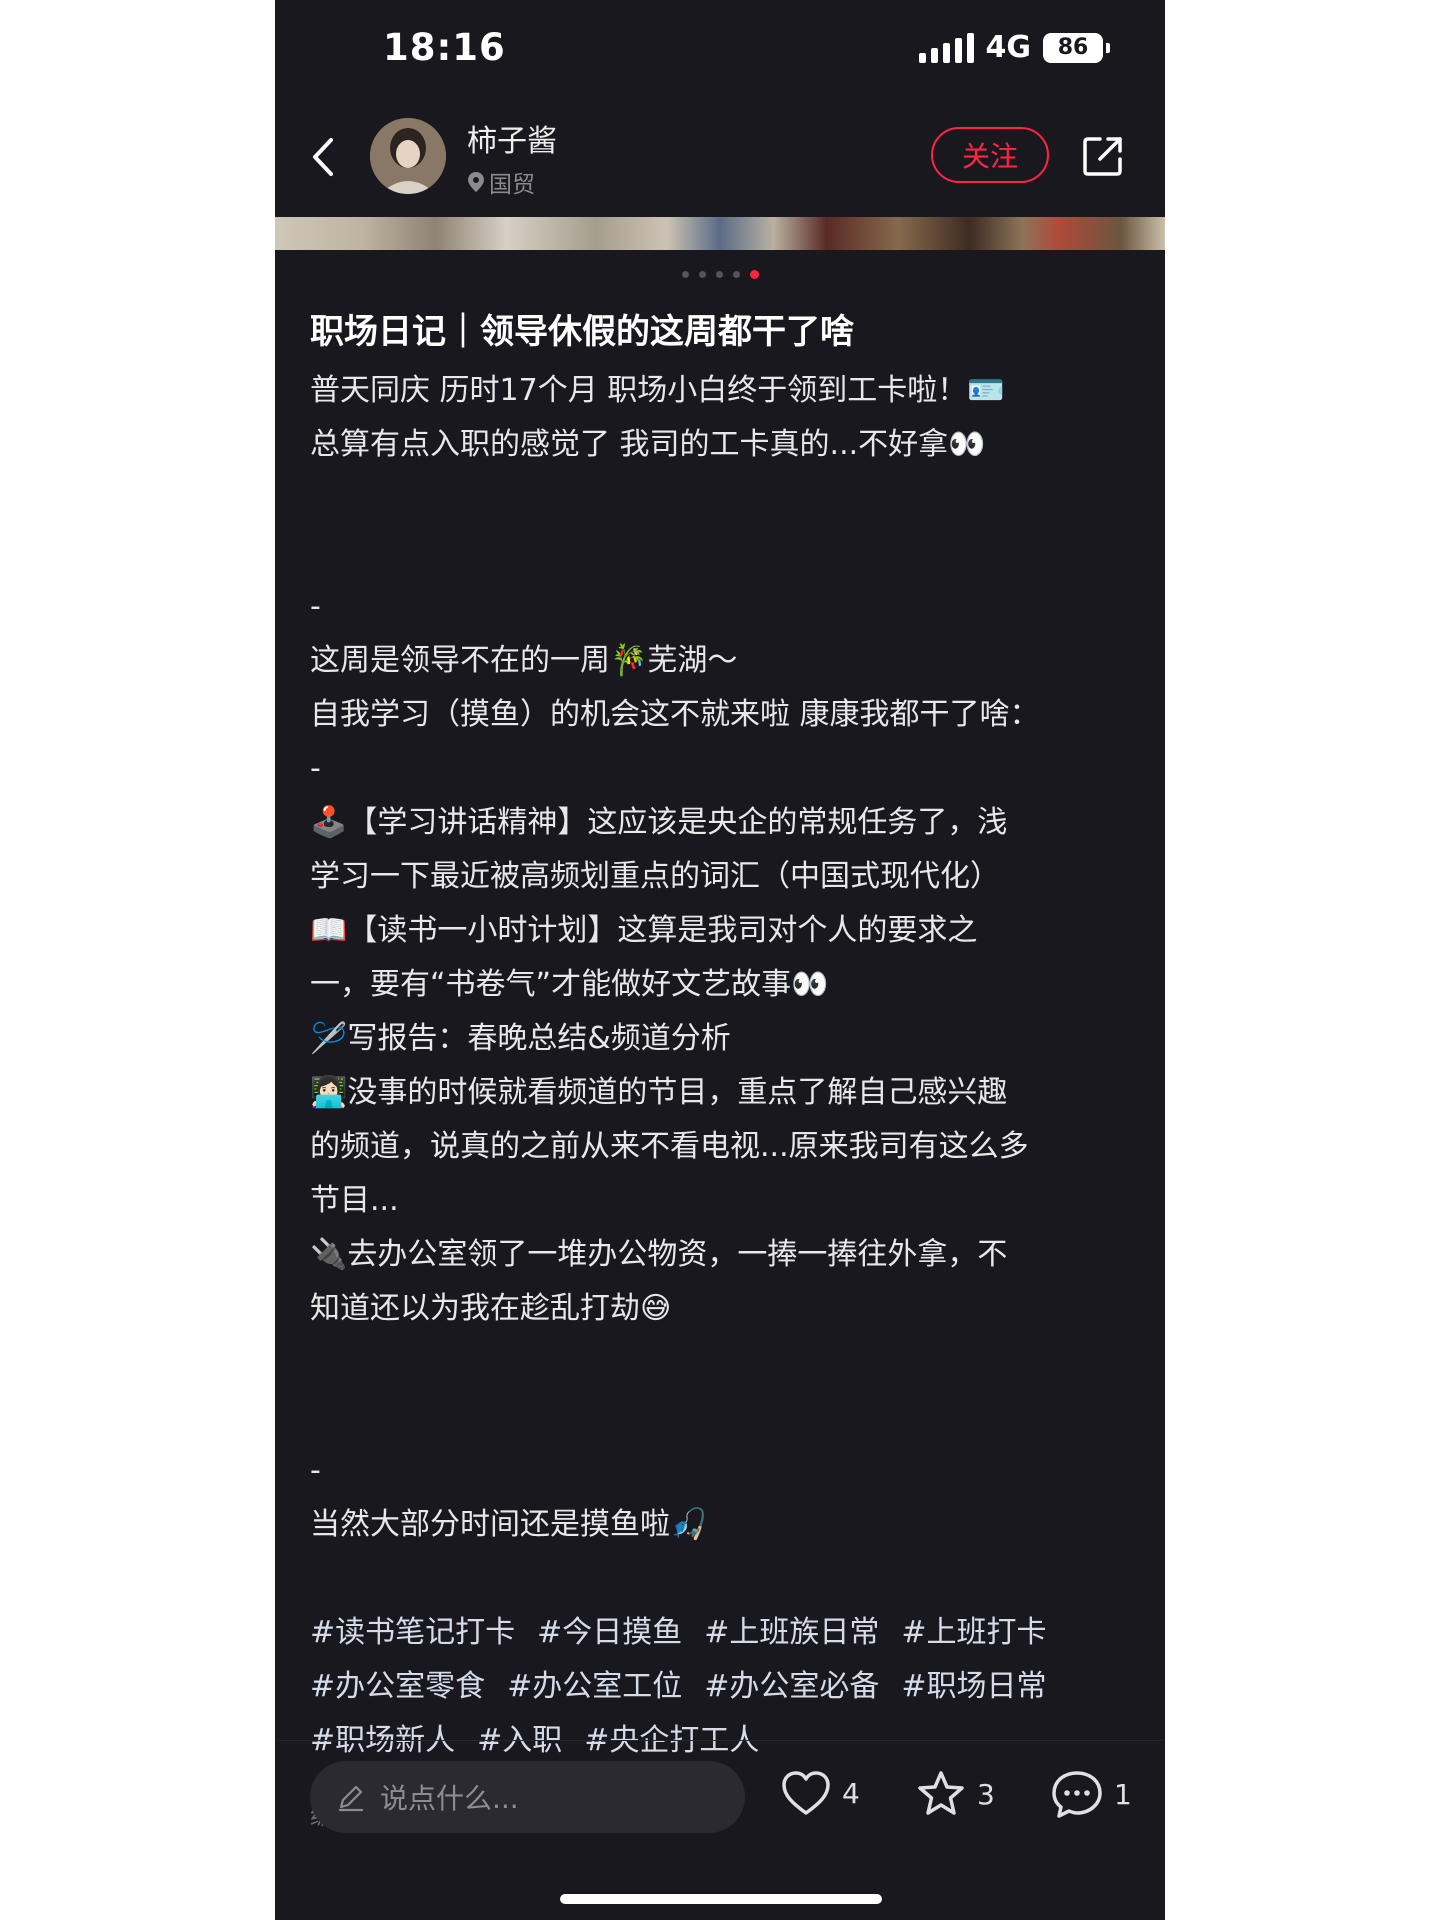 The image size is (1440, 1920). What do you see at coordinates (669, 1146) in the screenshot?
I see `post-line: 的频道，说真的之前从来不看电视...原来我司有这么多` at bounding box center [669, 1146].